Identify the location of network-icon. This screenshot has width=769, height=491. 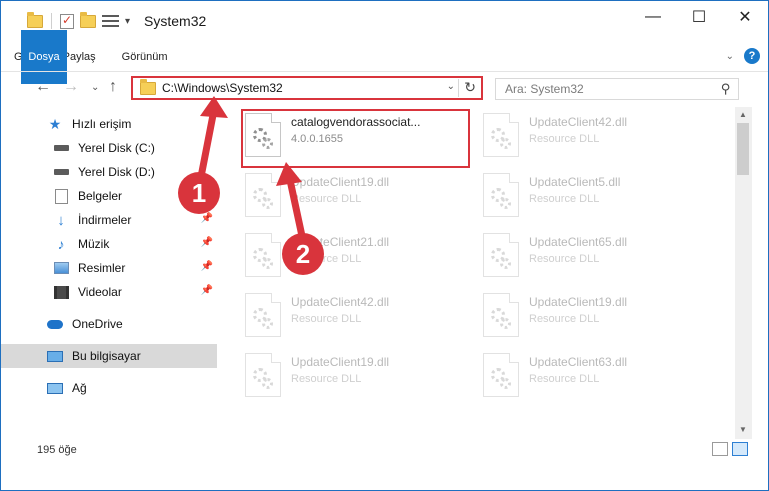
(55, 388).